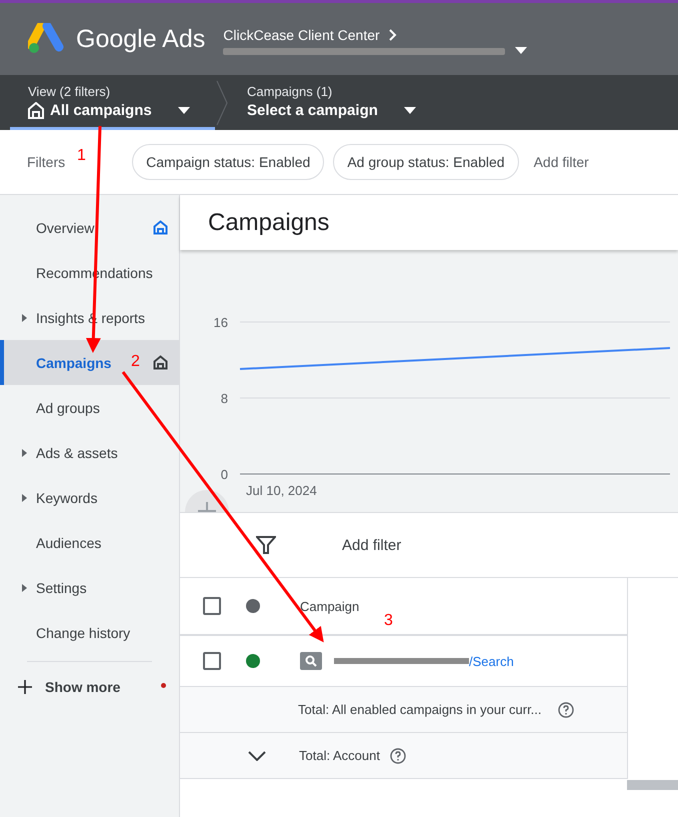  Describe the element at coordinates (89, 407) in the screenshot. I see `nav-item: Ad groups` at that location.